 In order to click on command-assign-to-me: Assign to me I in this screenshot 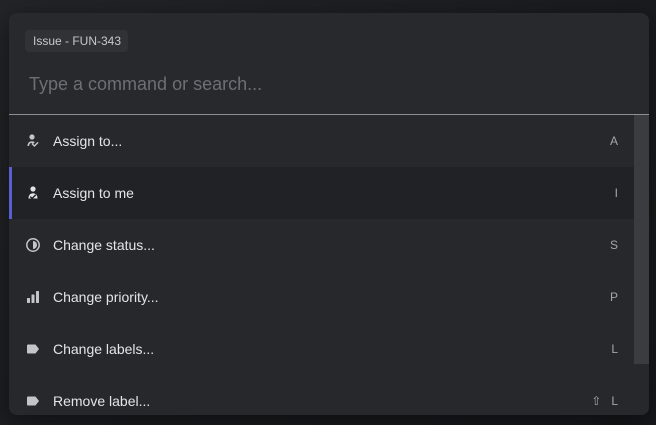, I will do `click(321, 193)`.